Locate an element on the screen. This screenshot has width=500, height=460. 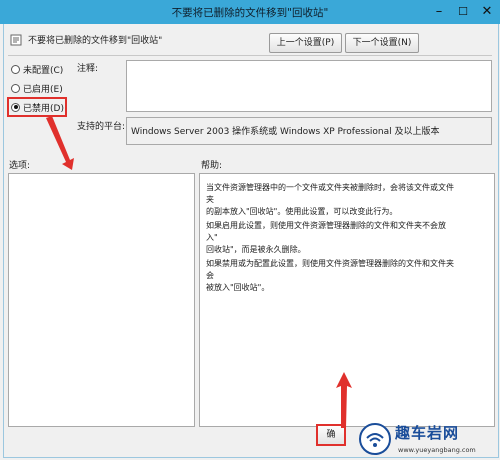
radio-enabled: 已启用(E) is located at coordinates (37, 88).